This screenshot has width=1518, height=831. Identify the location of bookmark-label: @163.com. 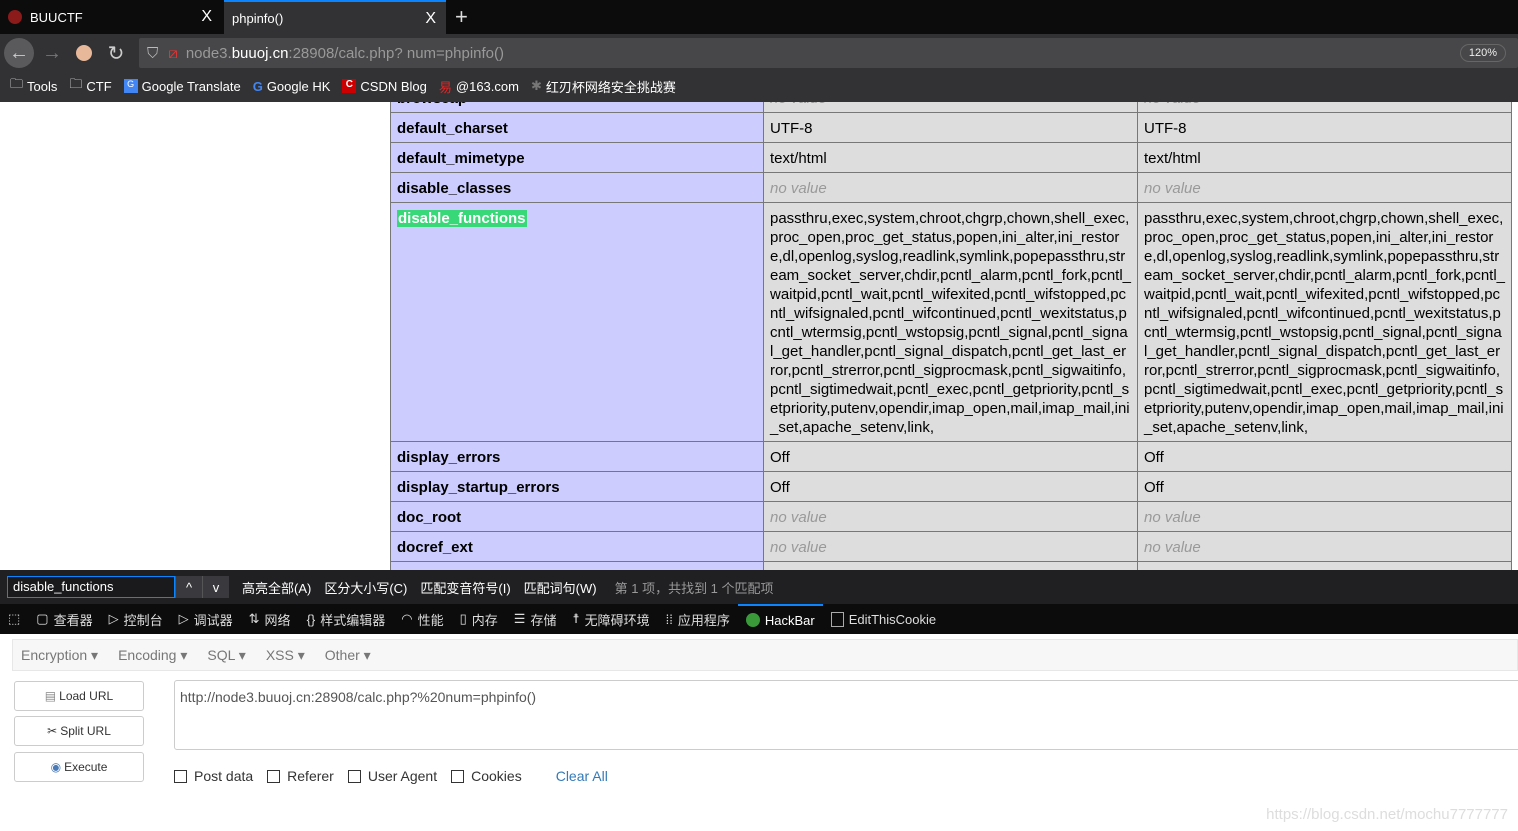
(487, 86).